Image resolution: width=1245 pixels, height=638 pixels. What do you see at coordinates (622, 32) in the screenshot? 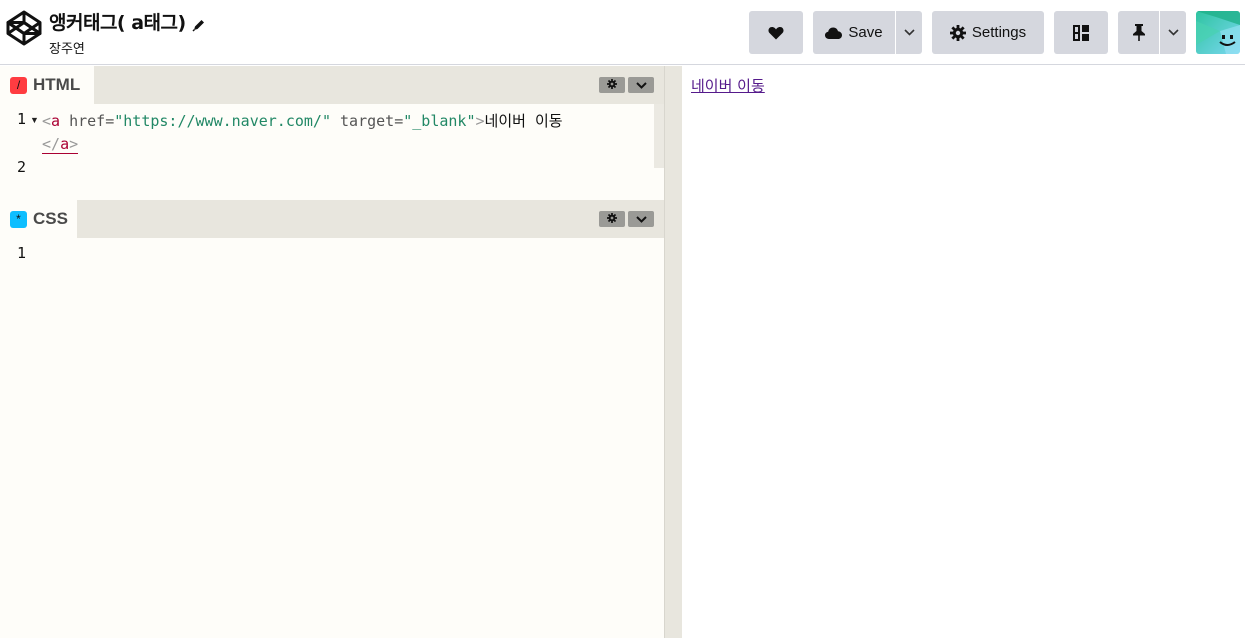
I see `top-header: 앵커태그( a태그) 장주연 Save Settings` at bounding box center [622, 32].